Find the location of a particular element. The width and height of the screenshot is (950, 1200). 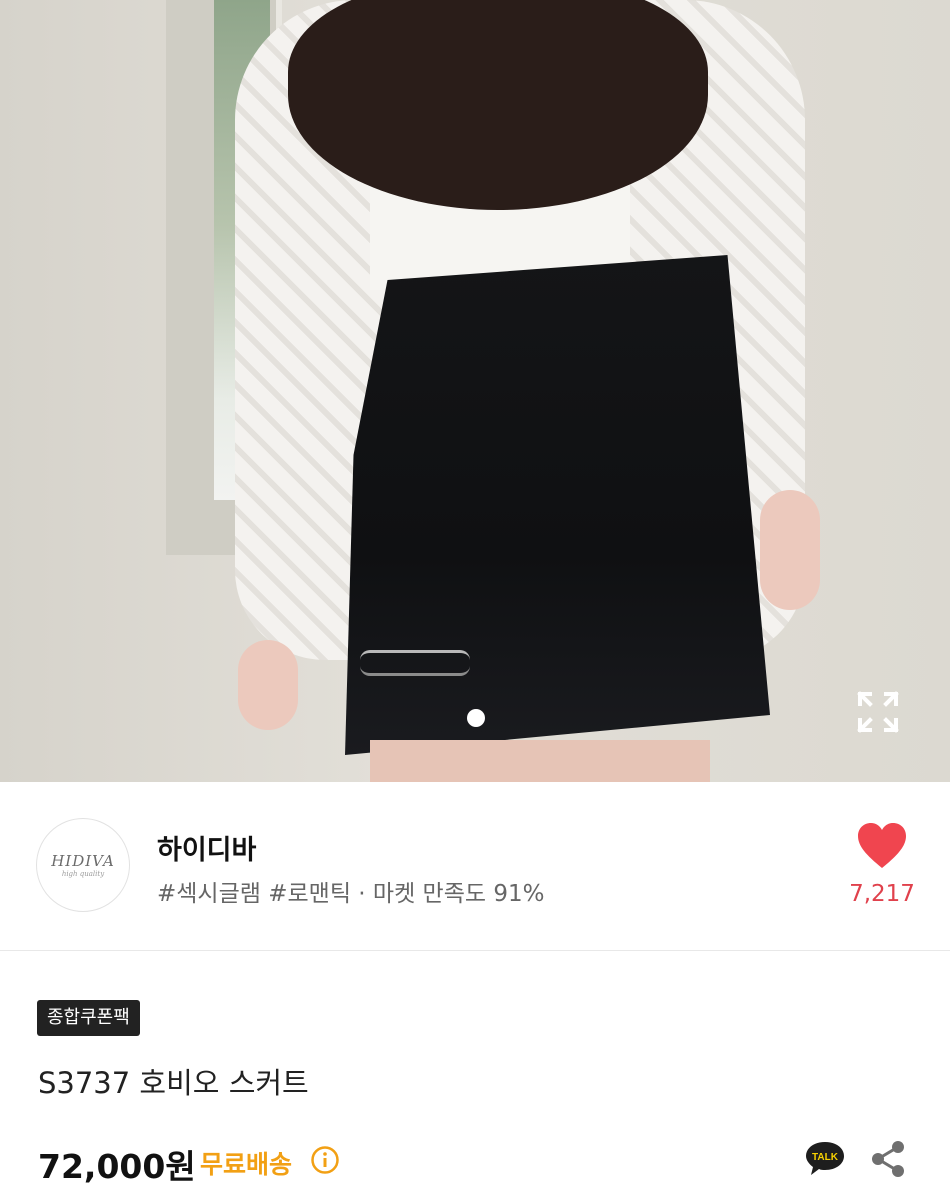

info-icon is located at coordinates (325, 1160).